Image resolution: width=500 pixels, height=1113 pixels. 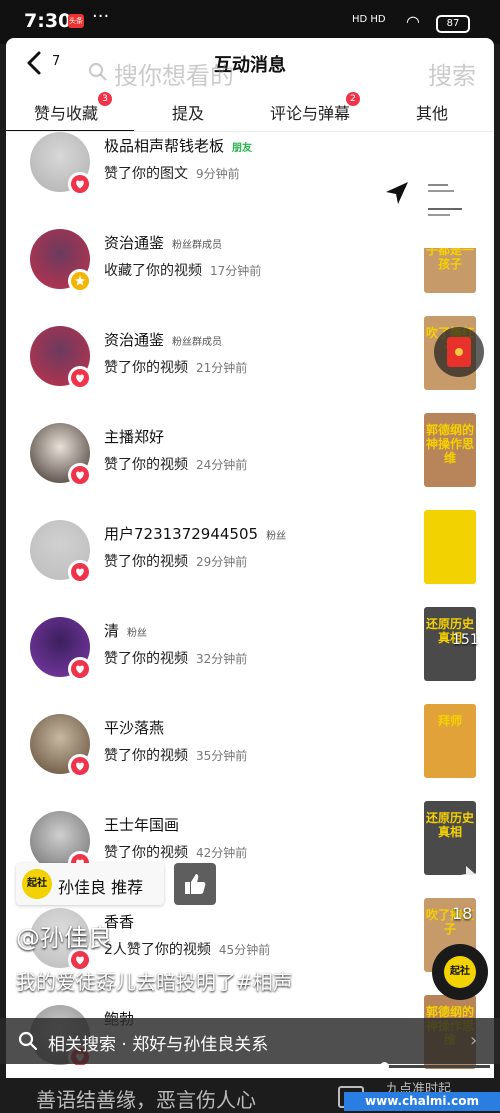 I want to click on notification-row: 主播郑好赞了你的视频 24分钟前 郭德纲的神操作思维, so click(x=250, y=466).